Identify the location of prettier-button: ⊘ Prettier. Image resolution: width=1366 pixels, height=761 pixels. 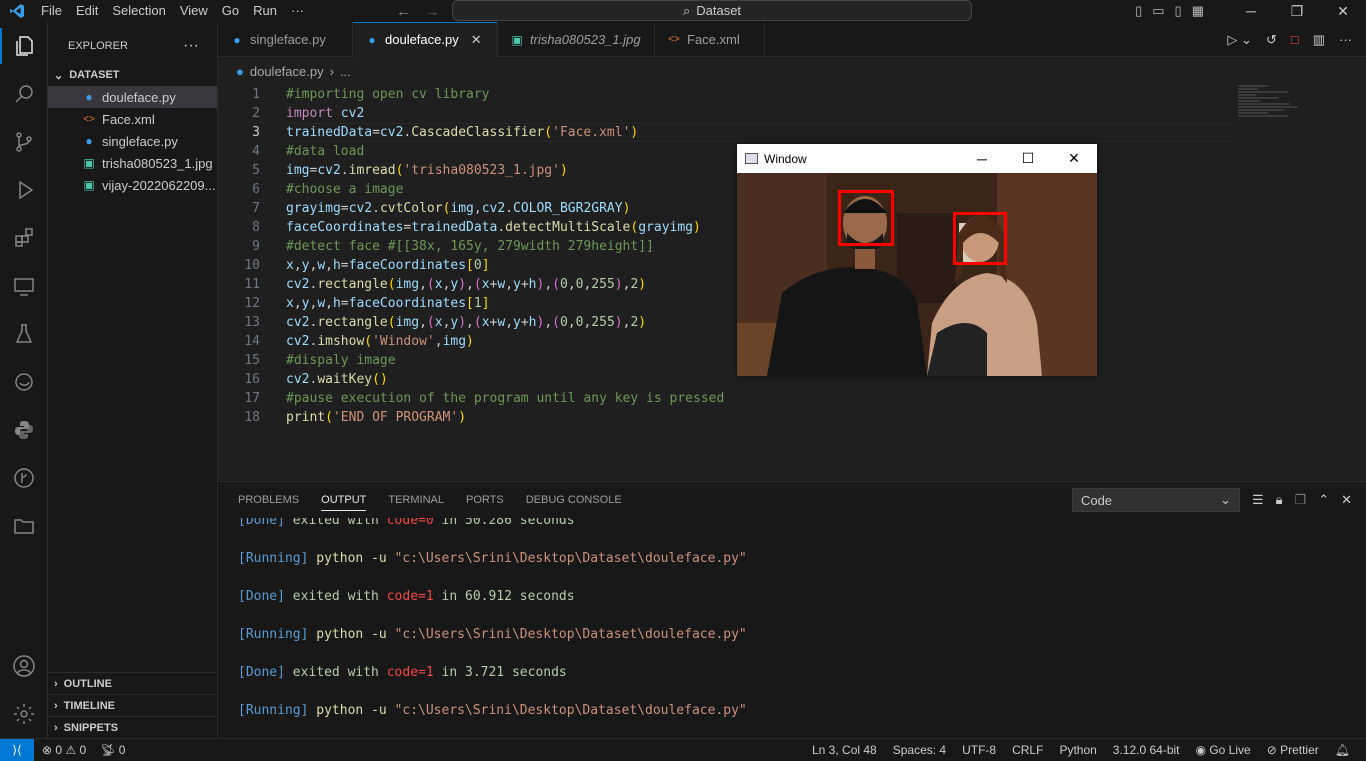
(1293, 750).